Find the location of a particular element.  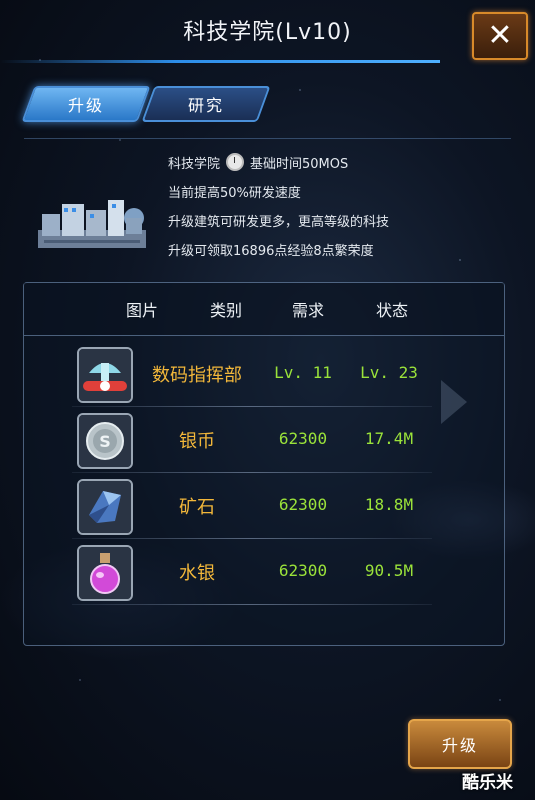

row-type: 数码指挥部 is located at coordinates (197, 375).